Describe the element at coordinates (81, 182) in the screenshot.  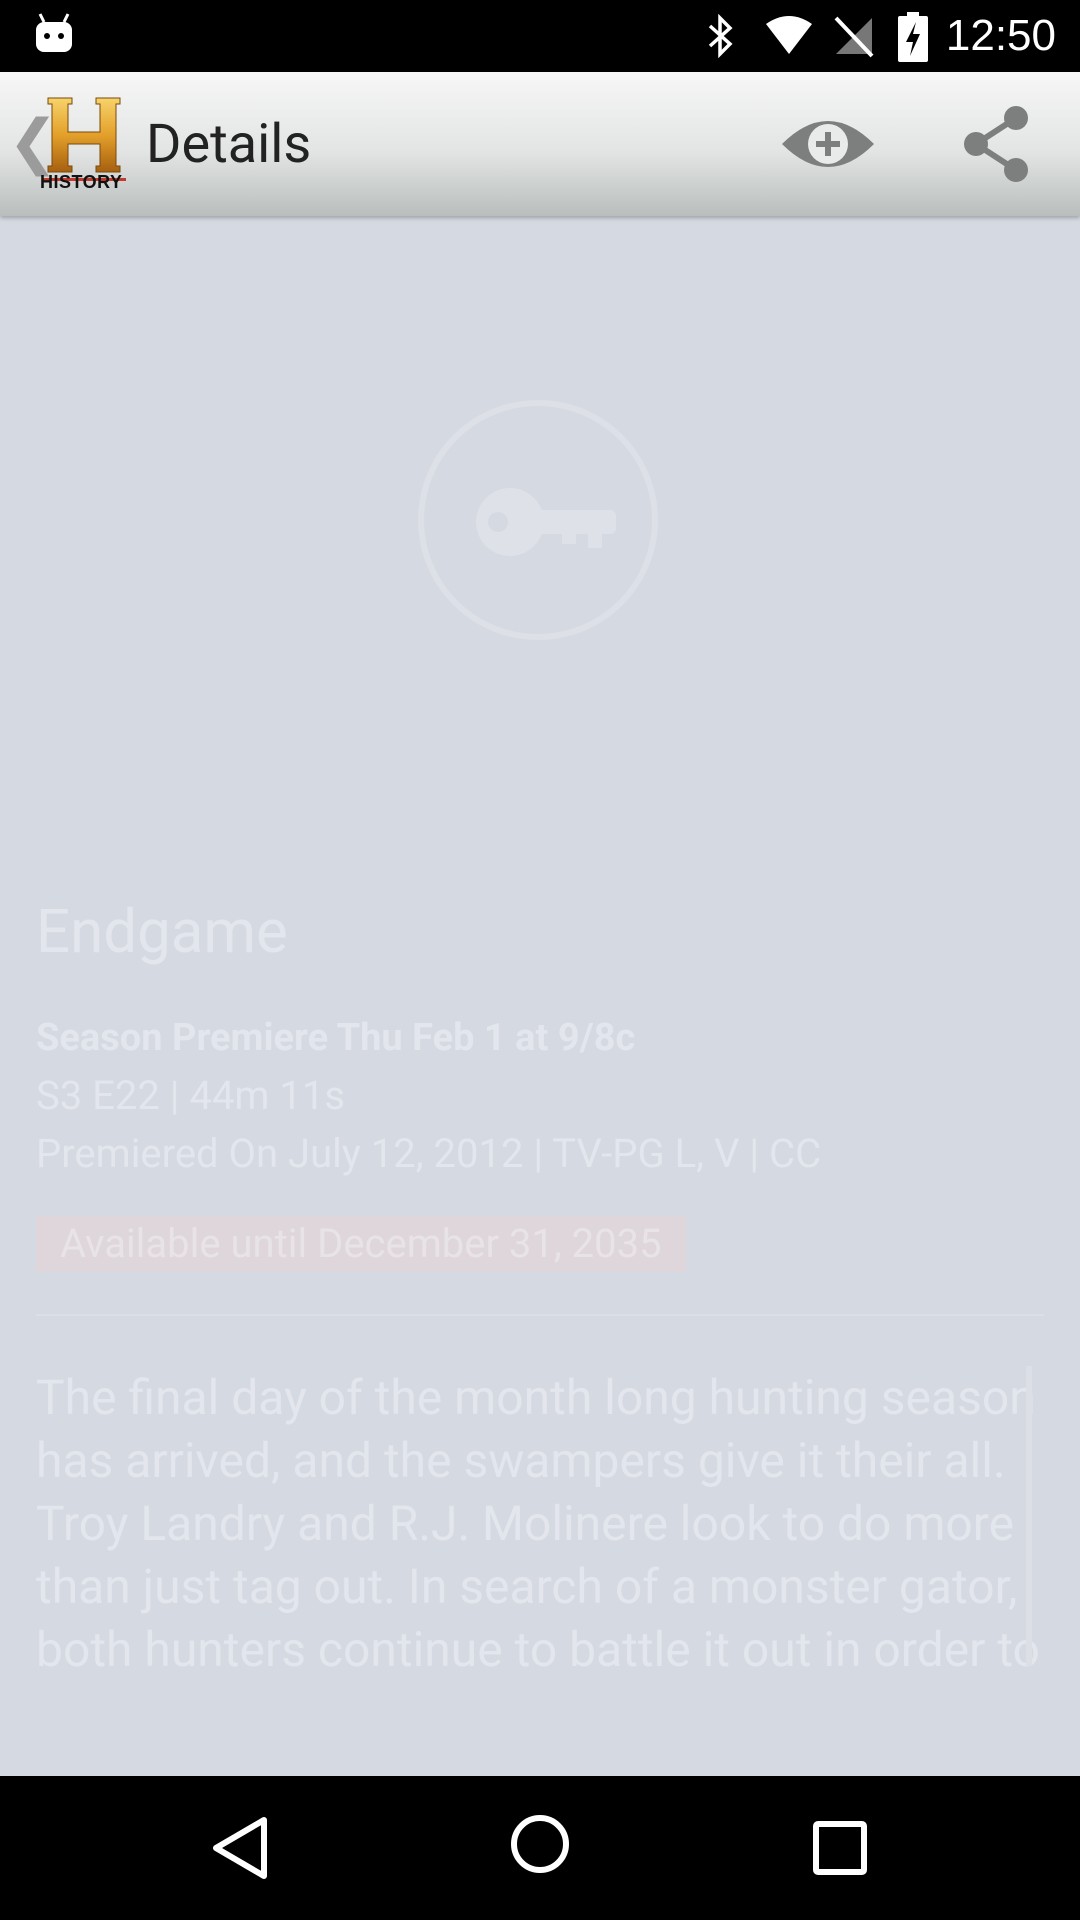
I see `logo-text: HISTORY` at that location.